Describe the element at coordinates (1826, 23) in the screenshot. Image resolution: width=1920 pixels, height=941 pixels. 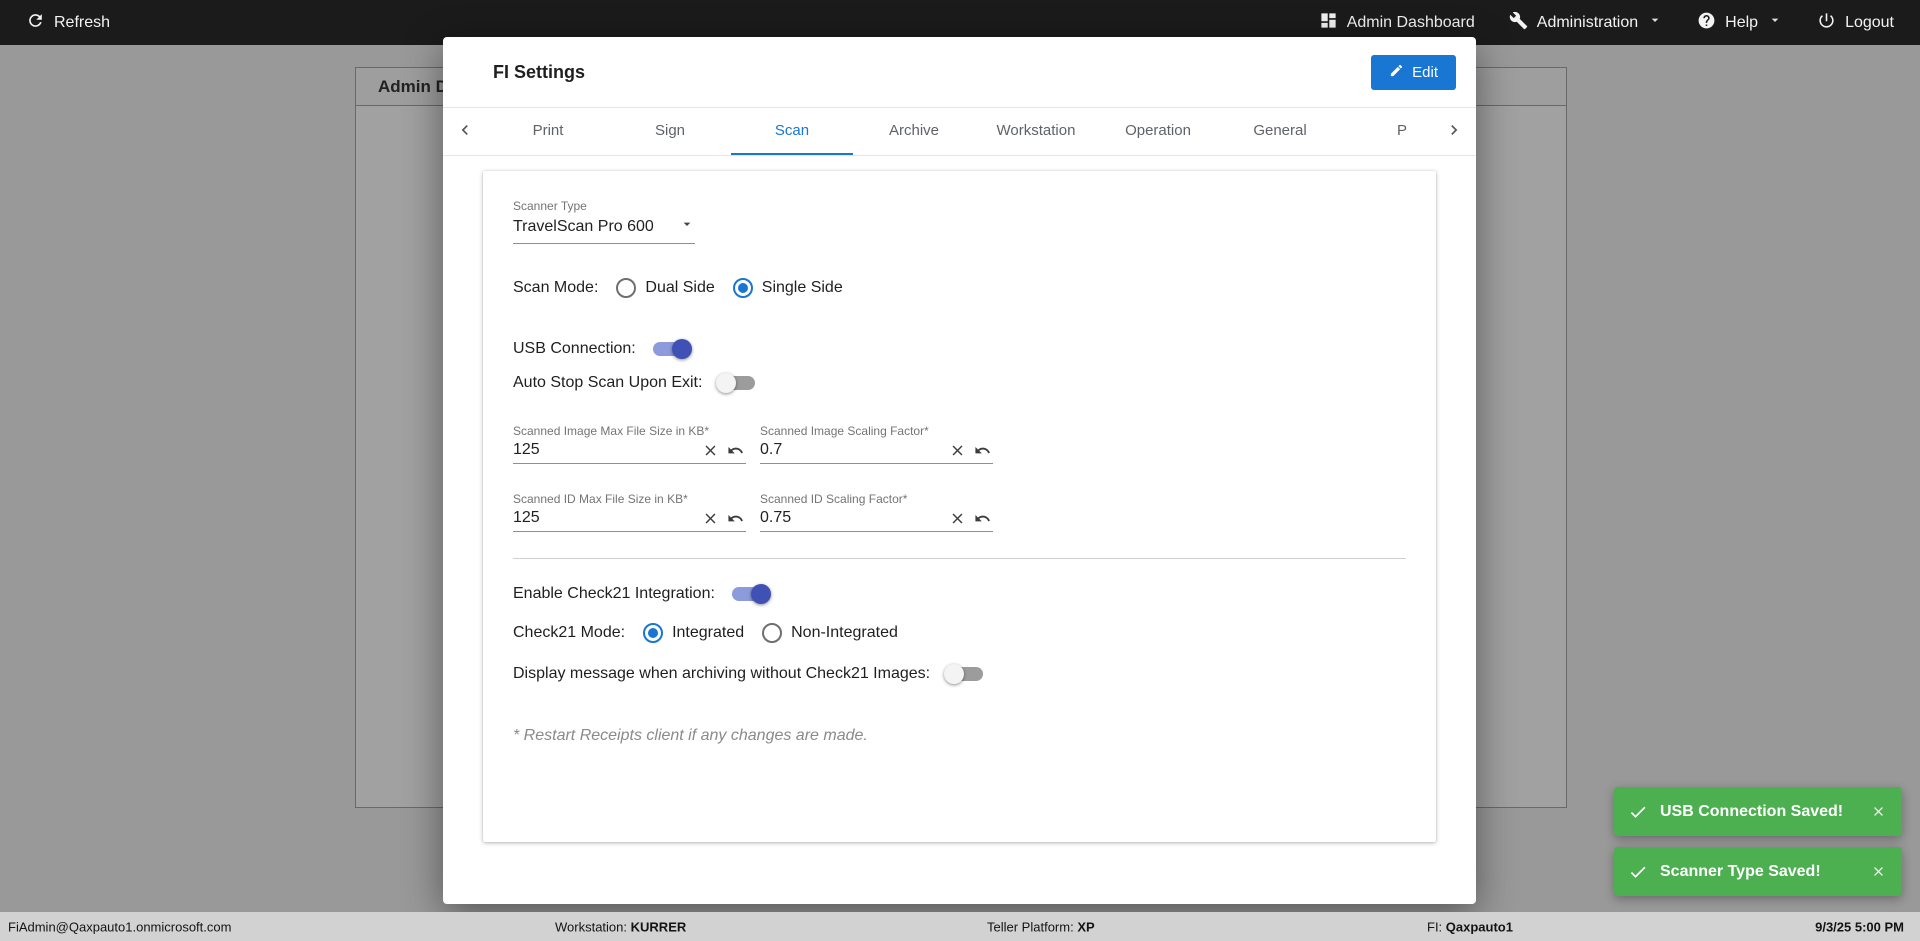
I see `power-icon` at that location.